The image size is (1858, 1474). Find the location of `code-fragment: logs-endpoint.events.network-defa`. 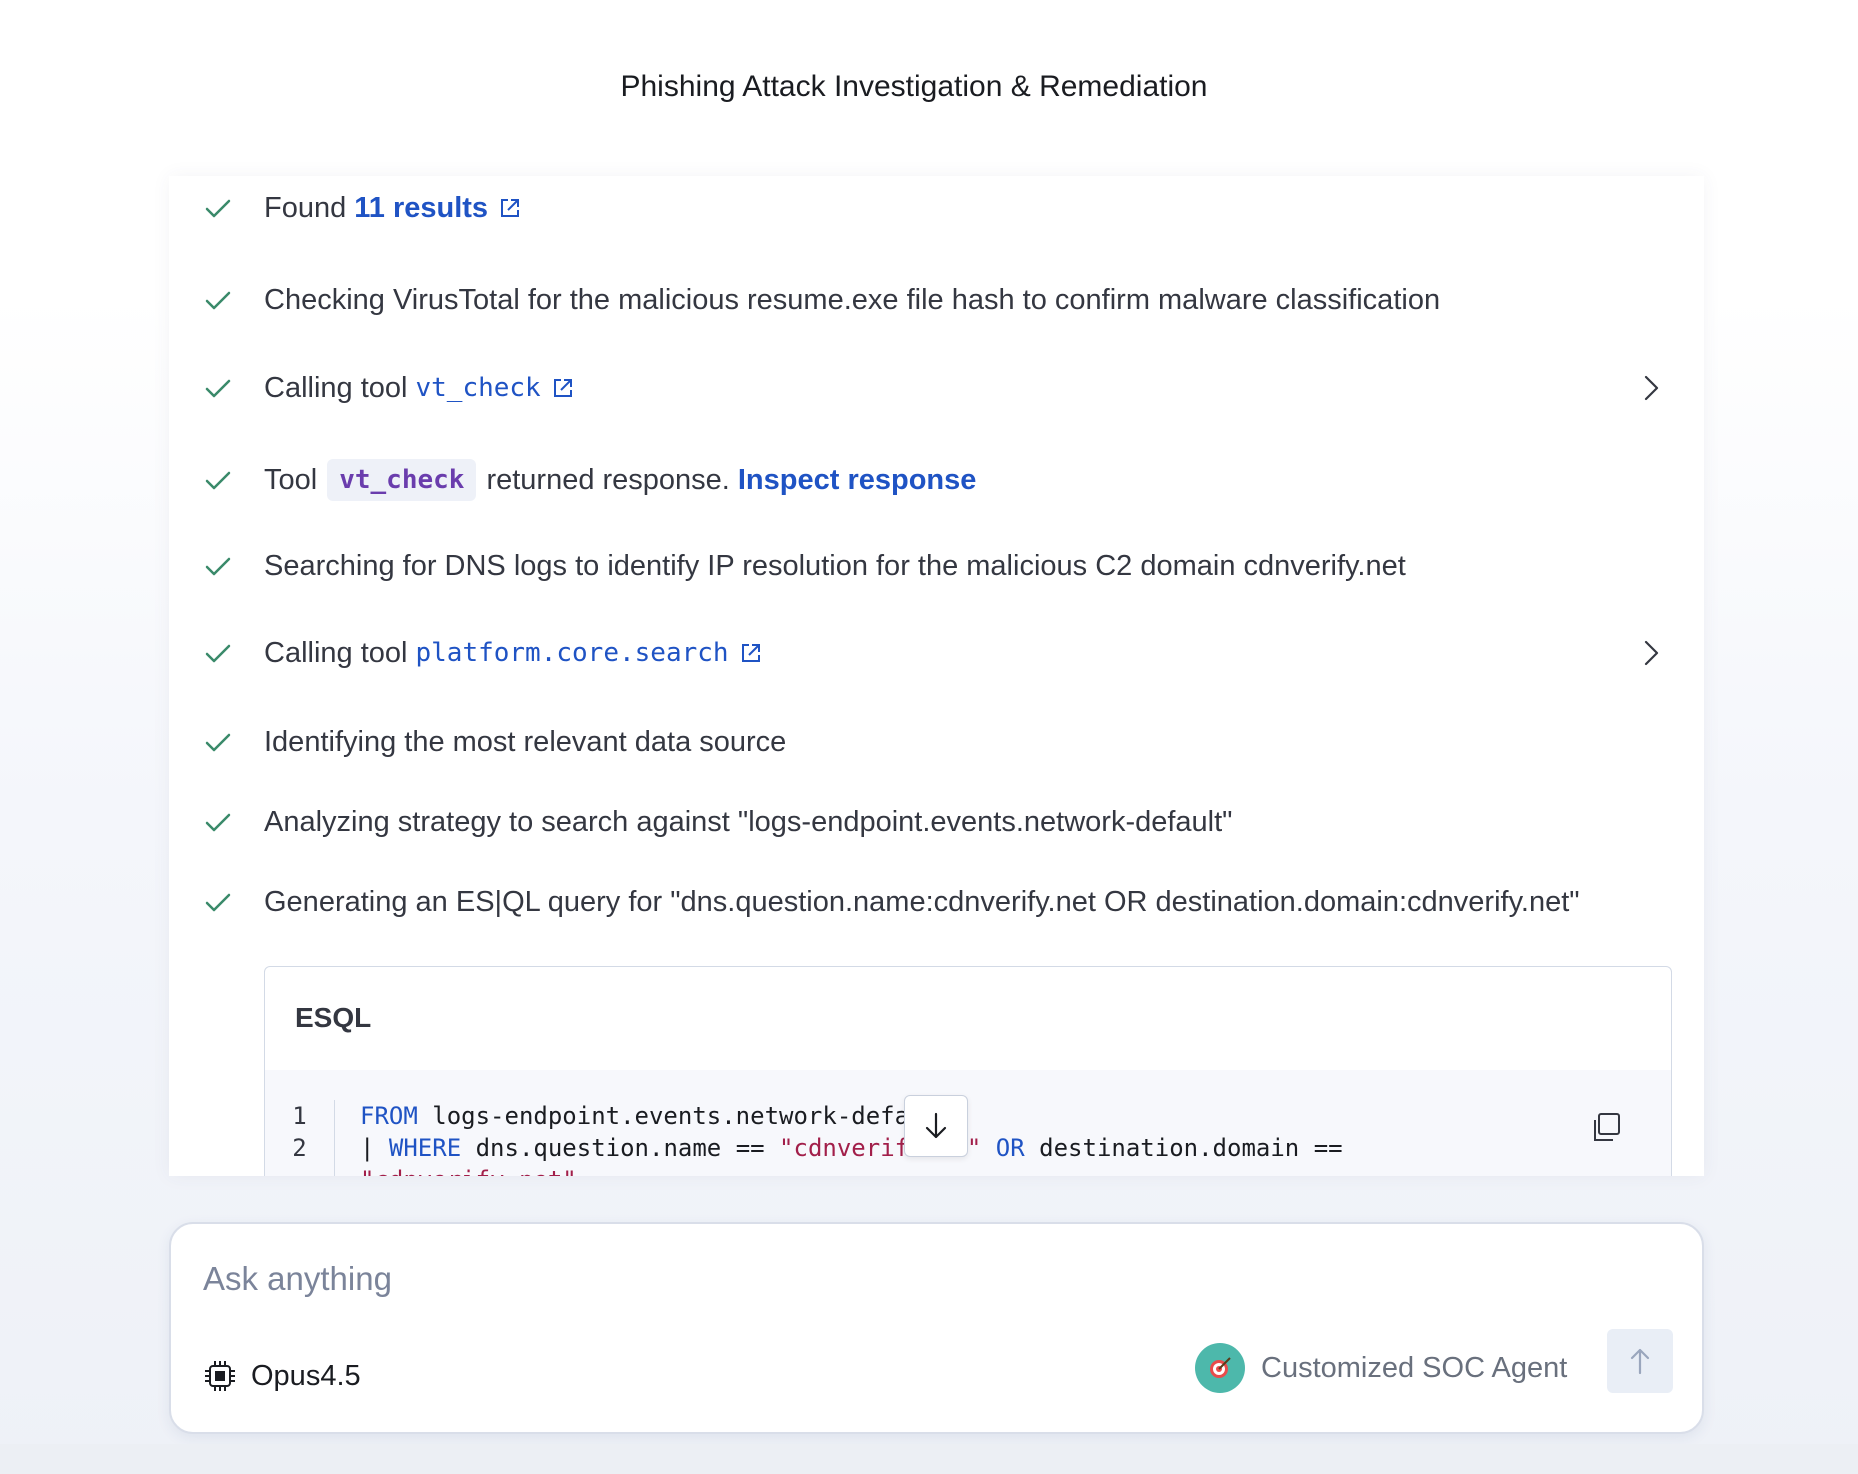

code-fragment: logs-endpoint.events.network-defa is located at coordinates (663, 1116).